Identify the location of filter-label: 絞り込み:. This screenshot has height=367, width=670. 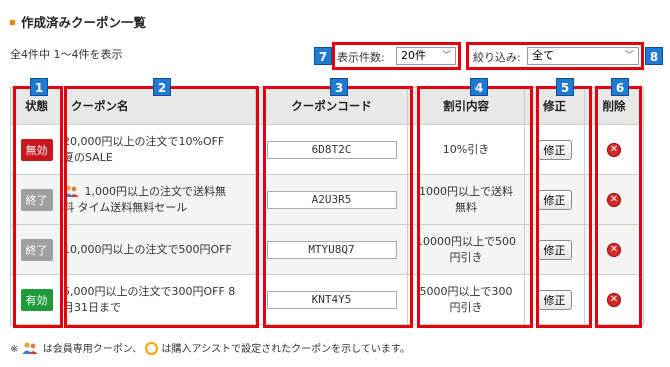
(497, 57).